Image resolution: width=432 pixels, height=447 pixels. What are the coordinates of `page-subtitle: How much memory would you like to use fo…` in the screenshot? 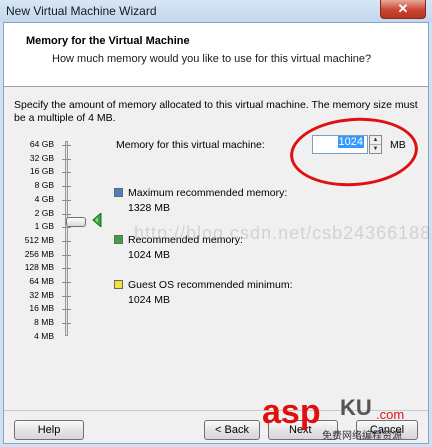 It's located at (212, 59).